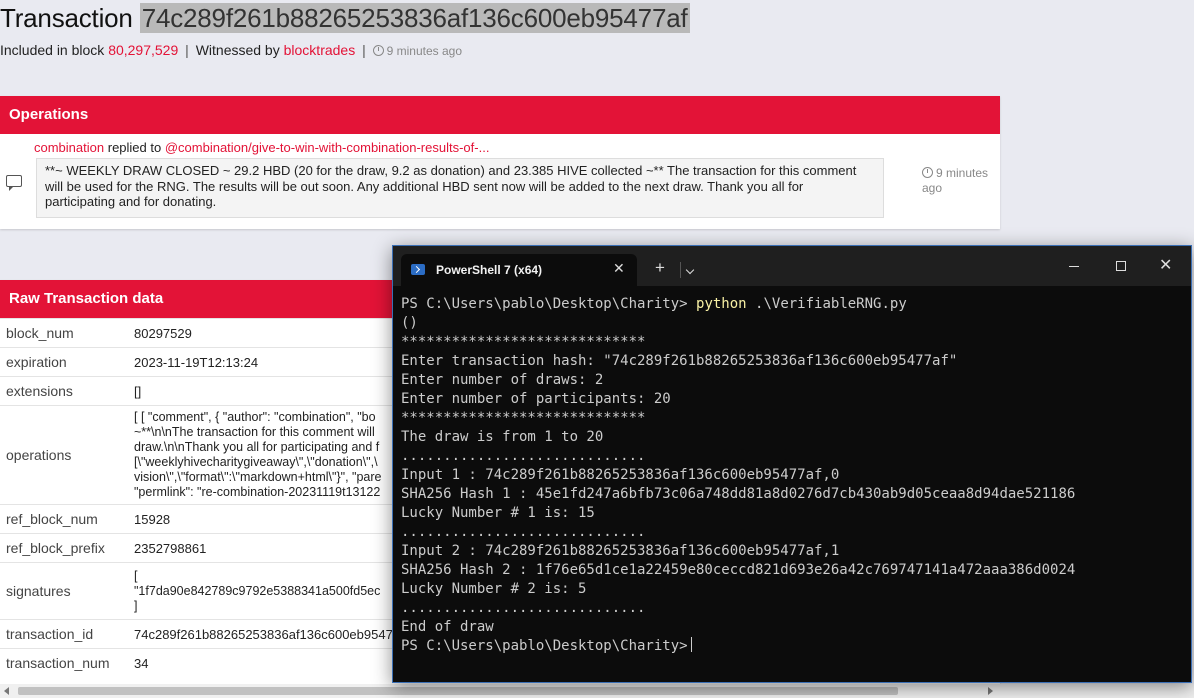  I want to click on row-key: ref_block_num, so click(63, 519).